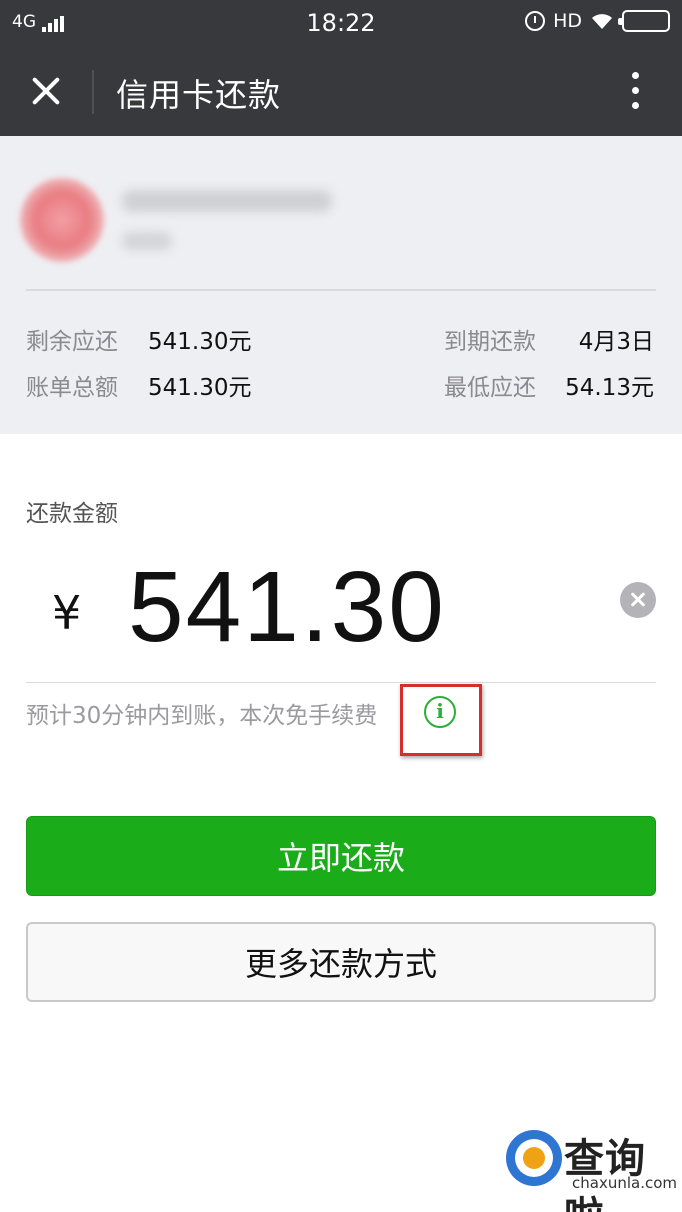 The height and width of the screenshot is (1212, 682). I want to click on more-payment-methods-button: 更多还款方式, so click(341, 962).